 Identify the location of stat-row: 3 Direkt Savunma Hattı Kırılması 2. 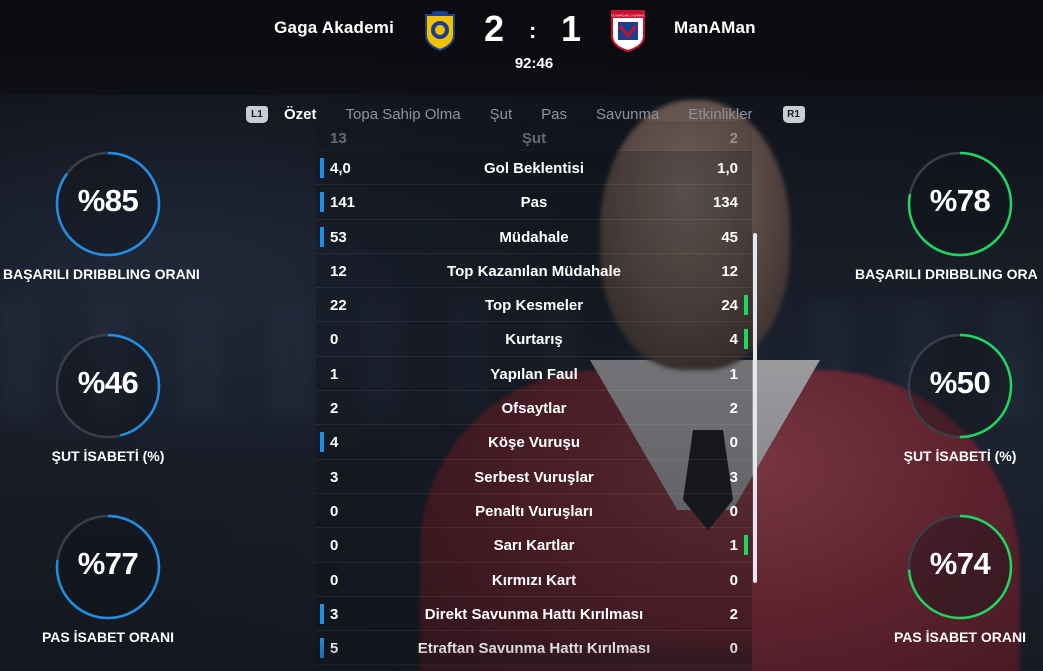
(534, 614).